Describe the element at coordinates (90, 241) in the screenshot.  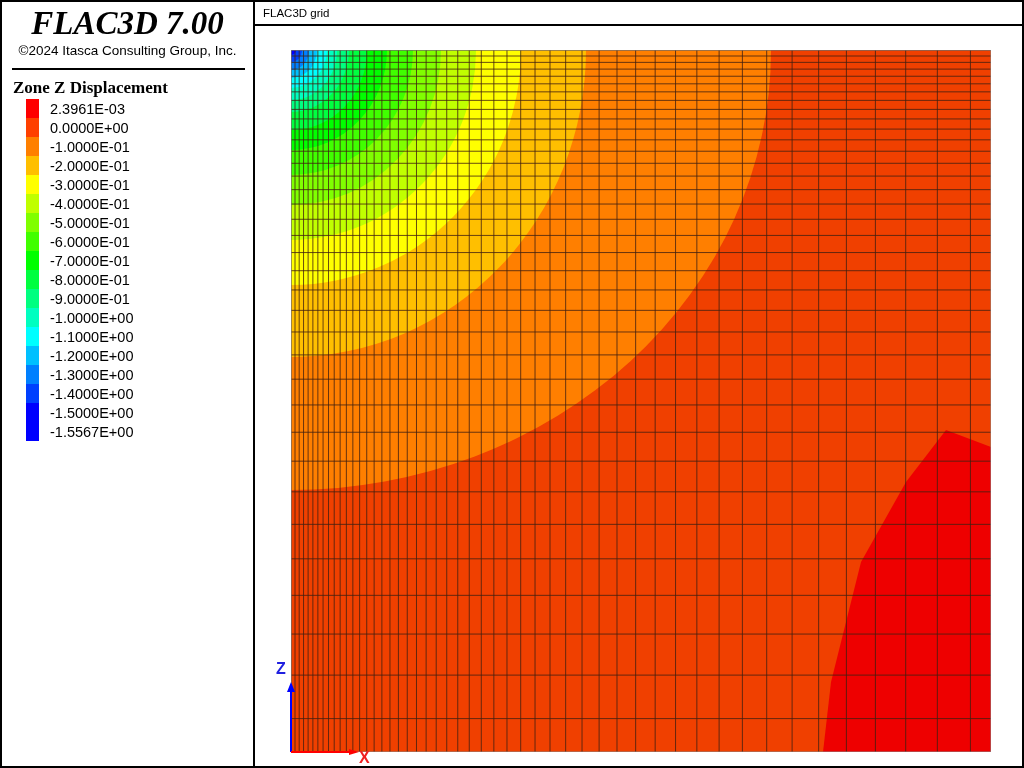
I see `legend-label: -6.0000E-01` at that location.